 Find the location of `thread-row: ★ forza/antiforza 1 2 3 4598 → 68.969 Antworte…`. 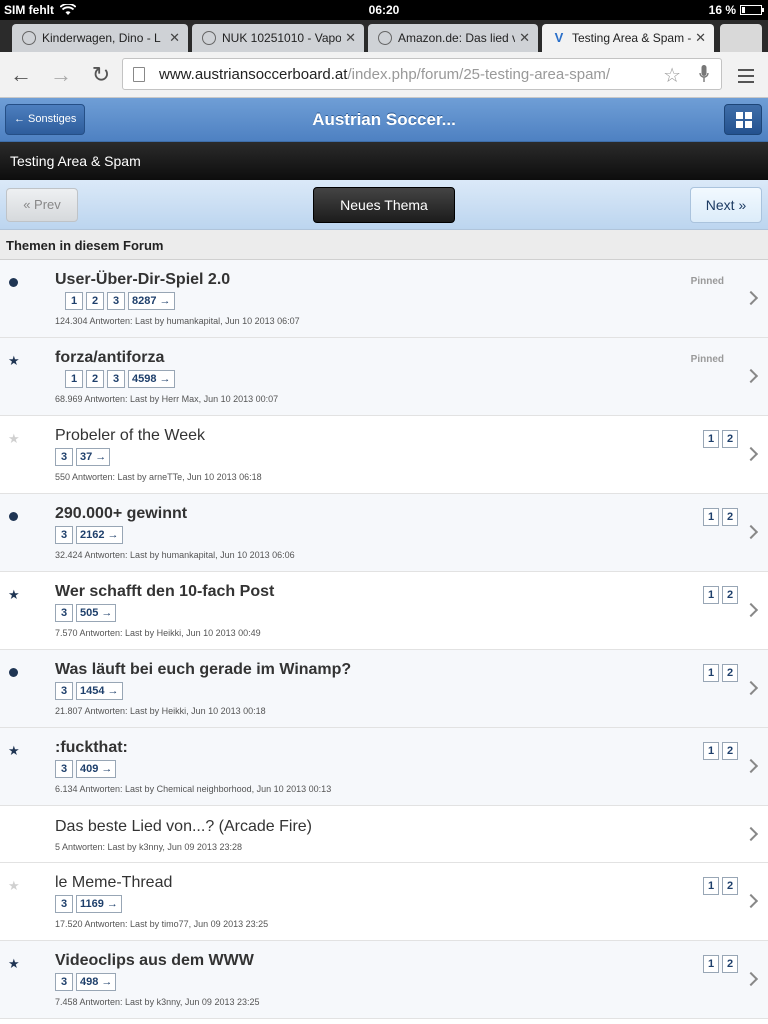

thread-row: ★ forza/antiforza 1 2 3 4598 → 68.969 Antworte… is located at coordinates (384, 377).